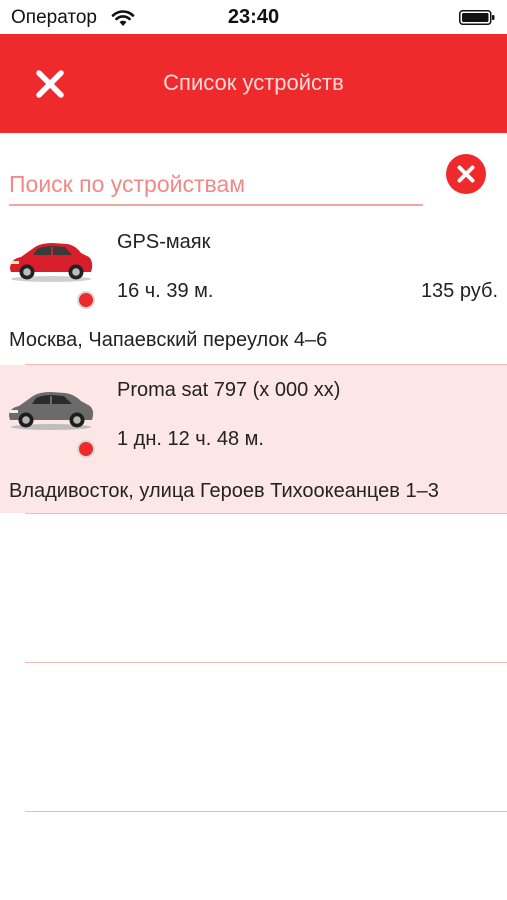 The height and width of the screenshot is (900, 507). I want to click on search-input, so click(216, 185).